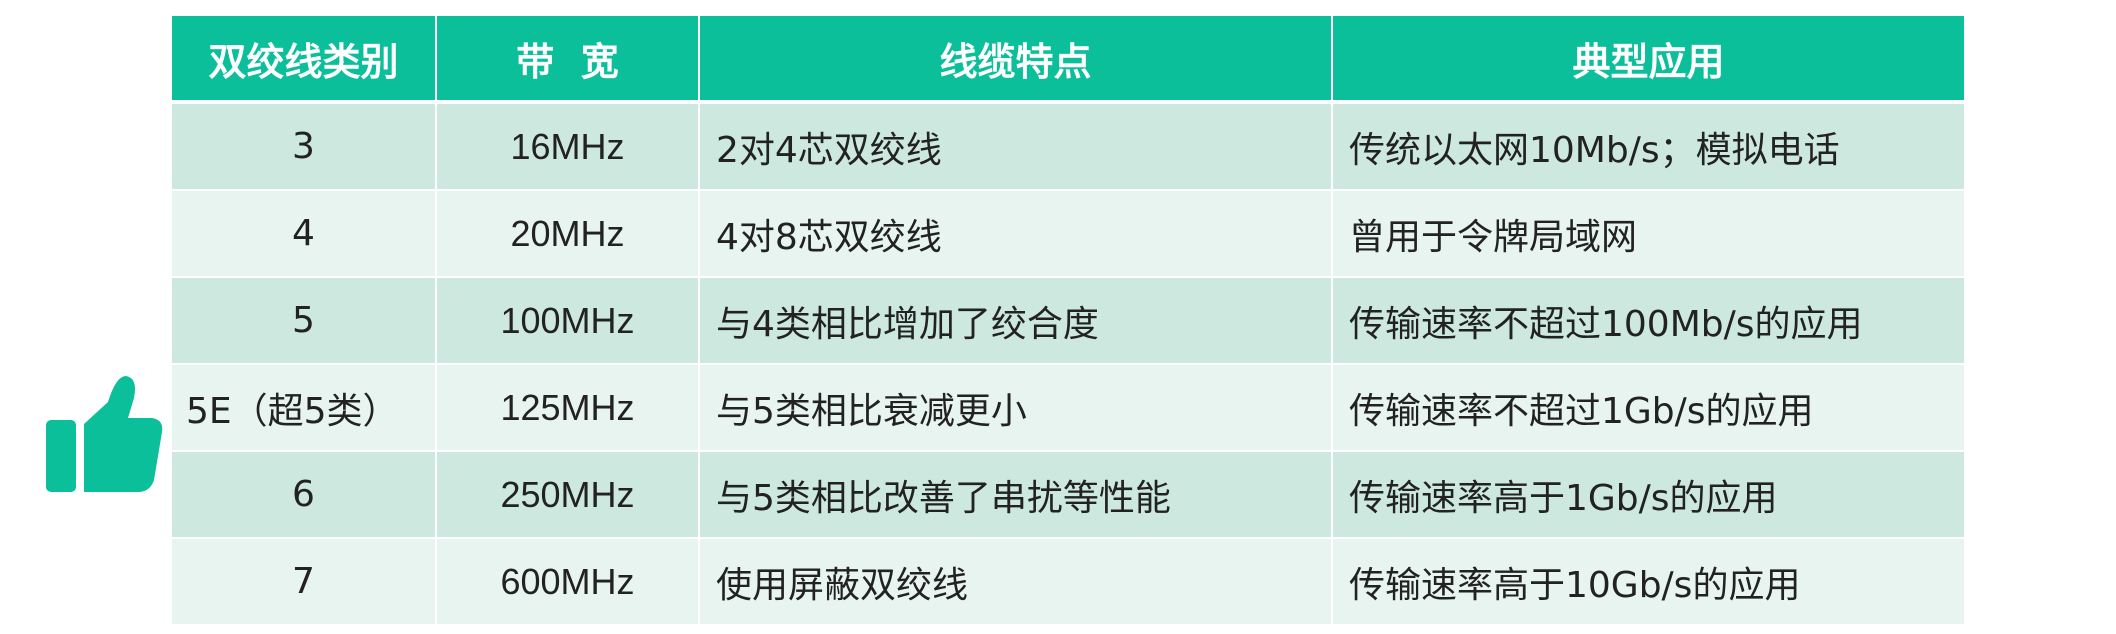 This screenshot has width=2116, height=634. I want to click on cell-feature: 4对8芯双绞线, so click(1016, 234).